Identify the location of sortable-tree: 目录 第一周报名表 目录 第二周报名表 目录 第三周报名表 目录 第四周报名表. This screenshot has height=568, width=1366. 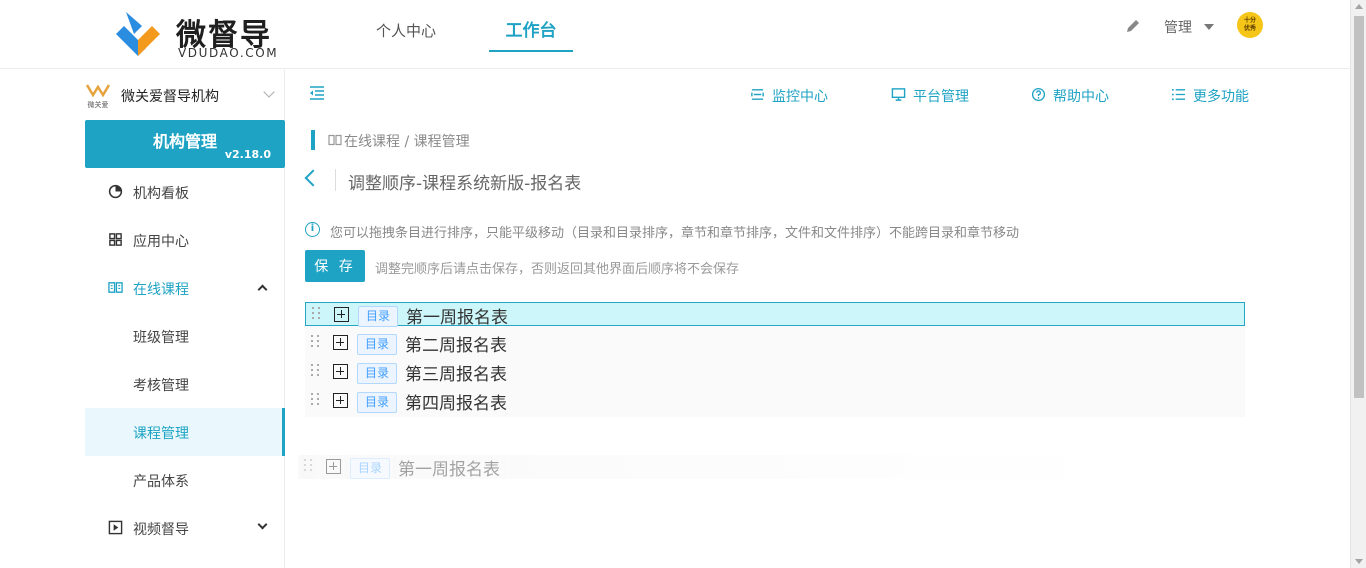
(775, 359).